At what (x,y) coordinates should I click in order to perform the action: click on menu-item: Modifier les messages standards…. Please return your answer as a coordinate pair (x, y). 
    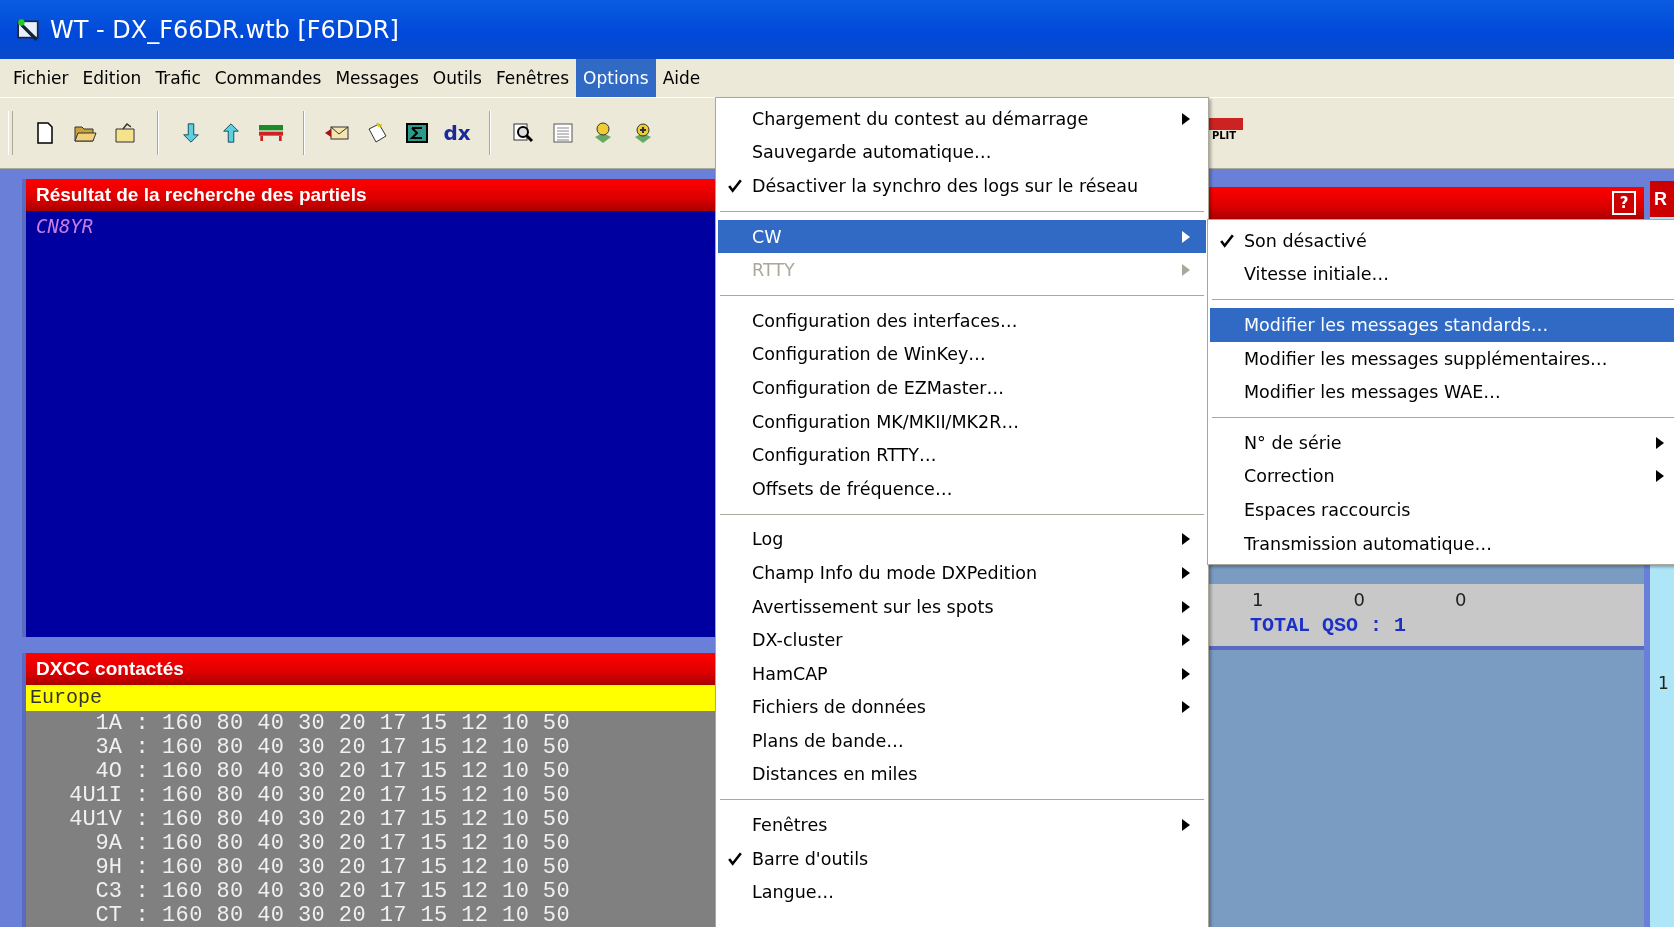
    Looking at the image, I should click on (1442, 325).